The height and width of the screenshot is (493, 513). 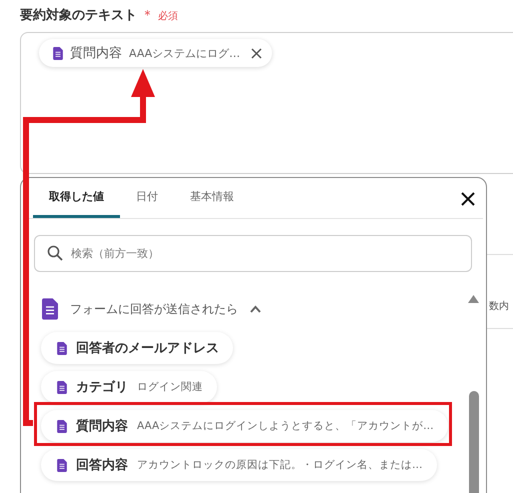 What do you see at coordinates (102, 465) in the screenshot?
I see `item-name: 回答内容` at bounding box center [102, 465].